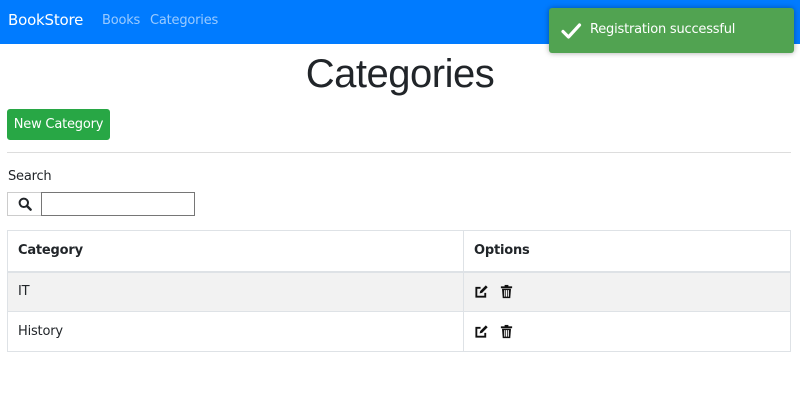 Image resolution: width=800 pixels, height=412 pixels. Describe the element at coordinates (45, 20) in the screenshot. I see `navbar-brand: BookStore` at that location.